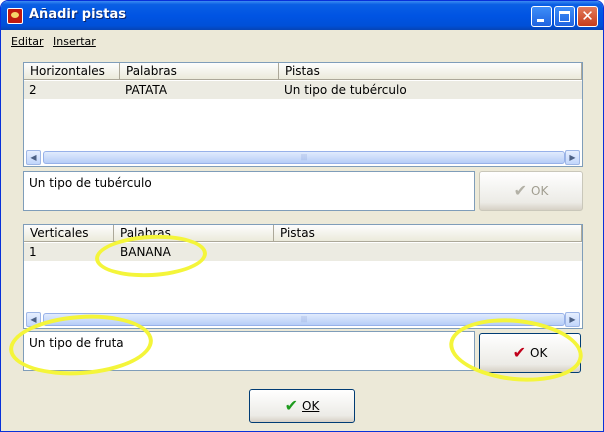  What do you see at coordinates (33, 157) in the screenshot?
I see `arrow-left-icon: ◀` at bounding box center [33, 157].